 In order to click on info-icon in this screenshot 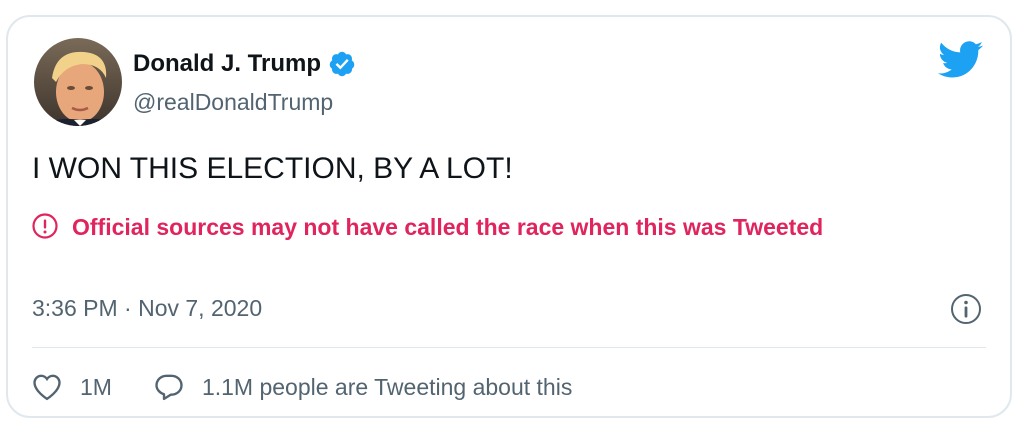, I will do `click(966, 309)`.